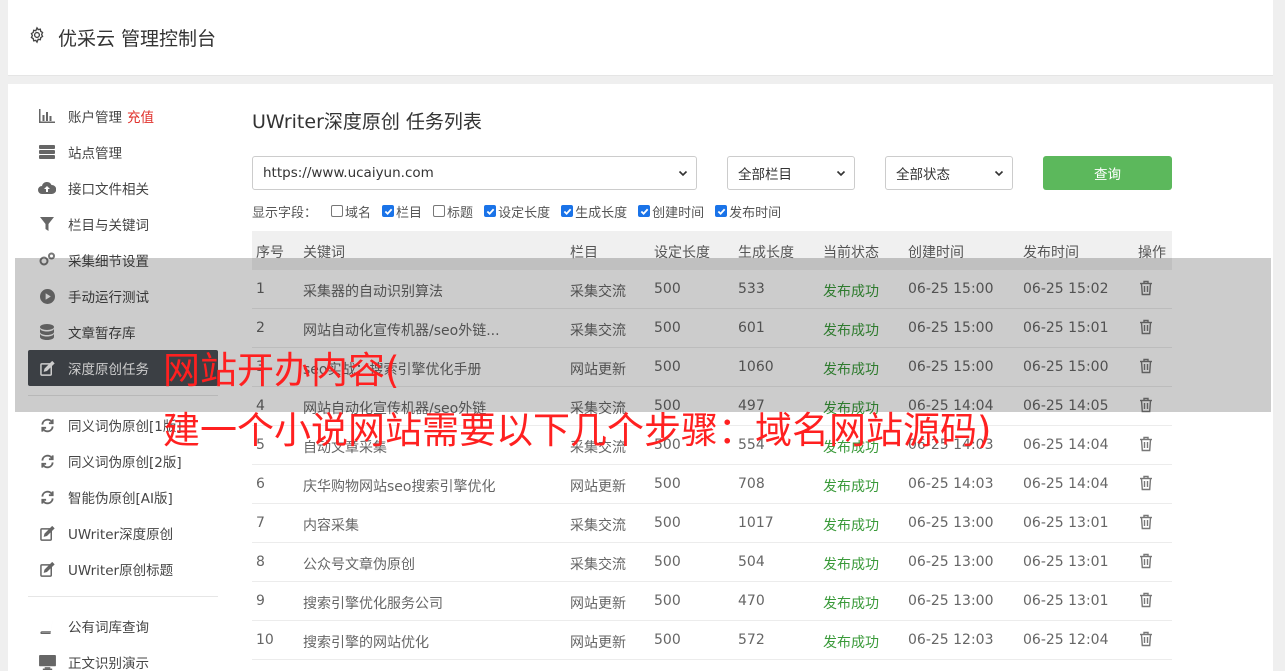  What do you see at coordinates (123, 497) in the screenshot?
I see `sidebar-item-smart-ai: 智能伪原创[AI版]` at bounding box center [123, 497].